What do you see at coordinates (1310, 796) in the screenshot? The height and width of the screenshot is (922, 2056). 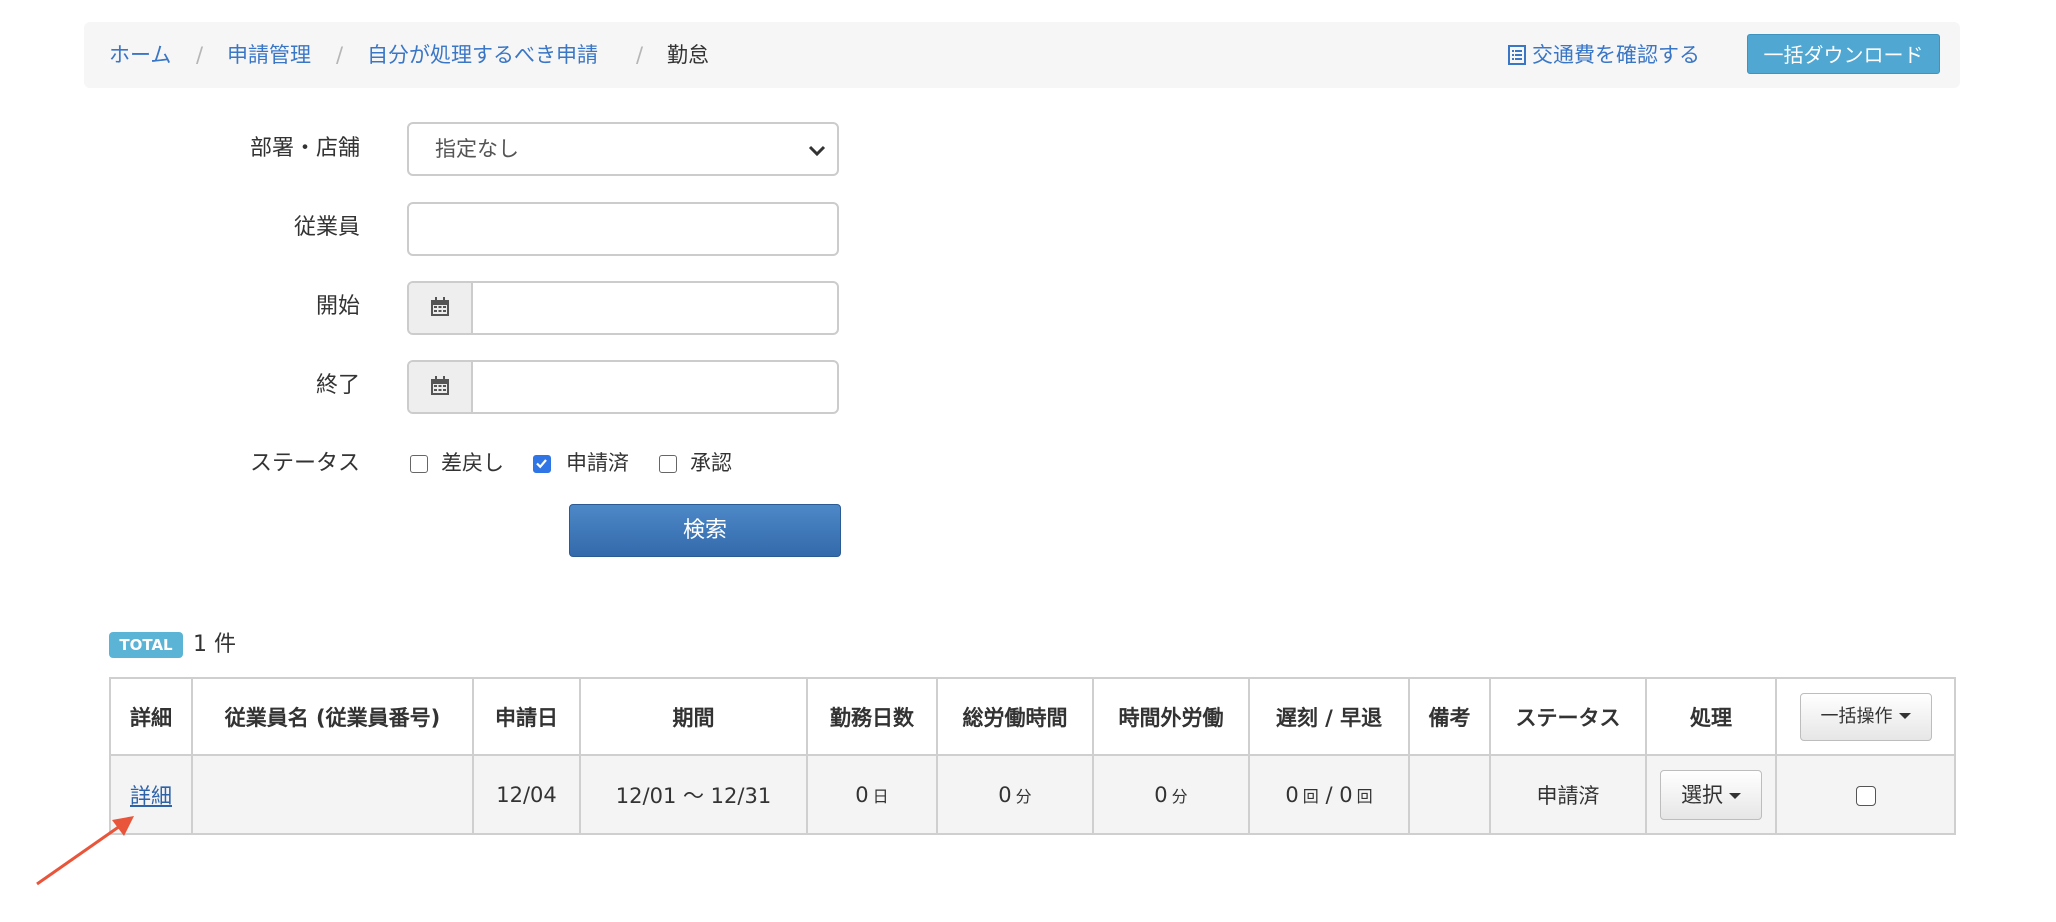 I see `late-unit: 回` at bounding box center [1310, 796].